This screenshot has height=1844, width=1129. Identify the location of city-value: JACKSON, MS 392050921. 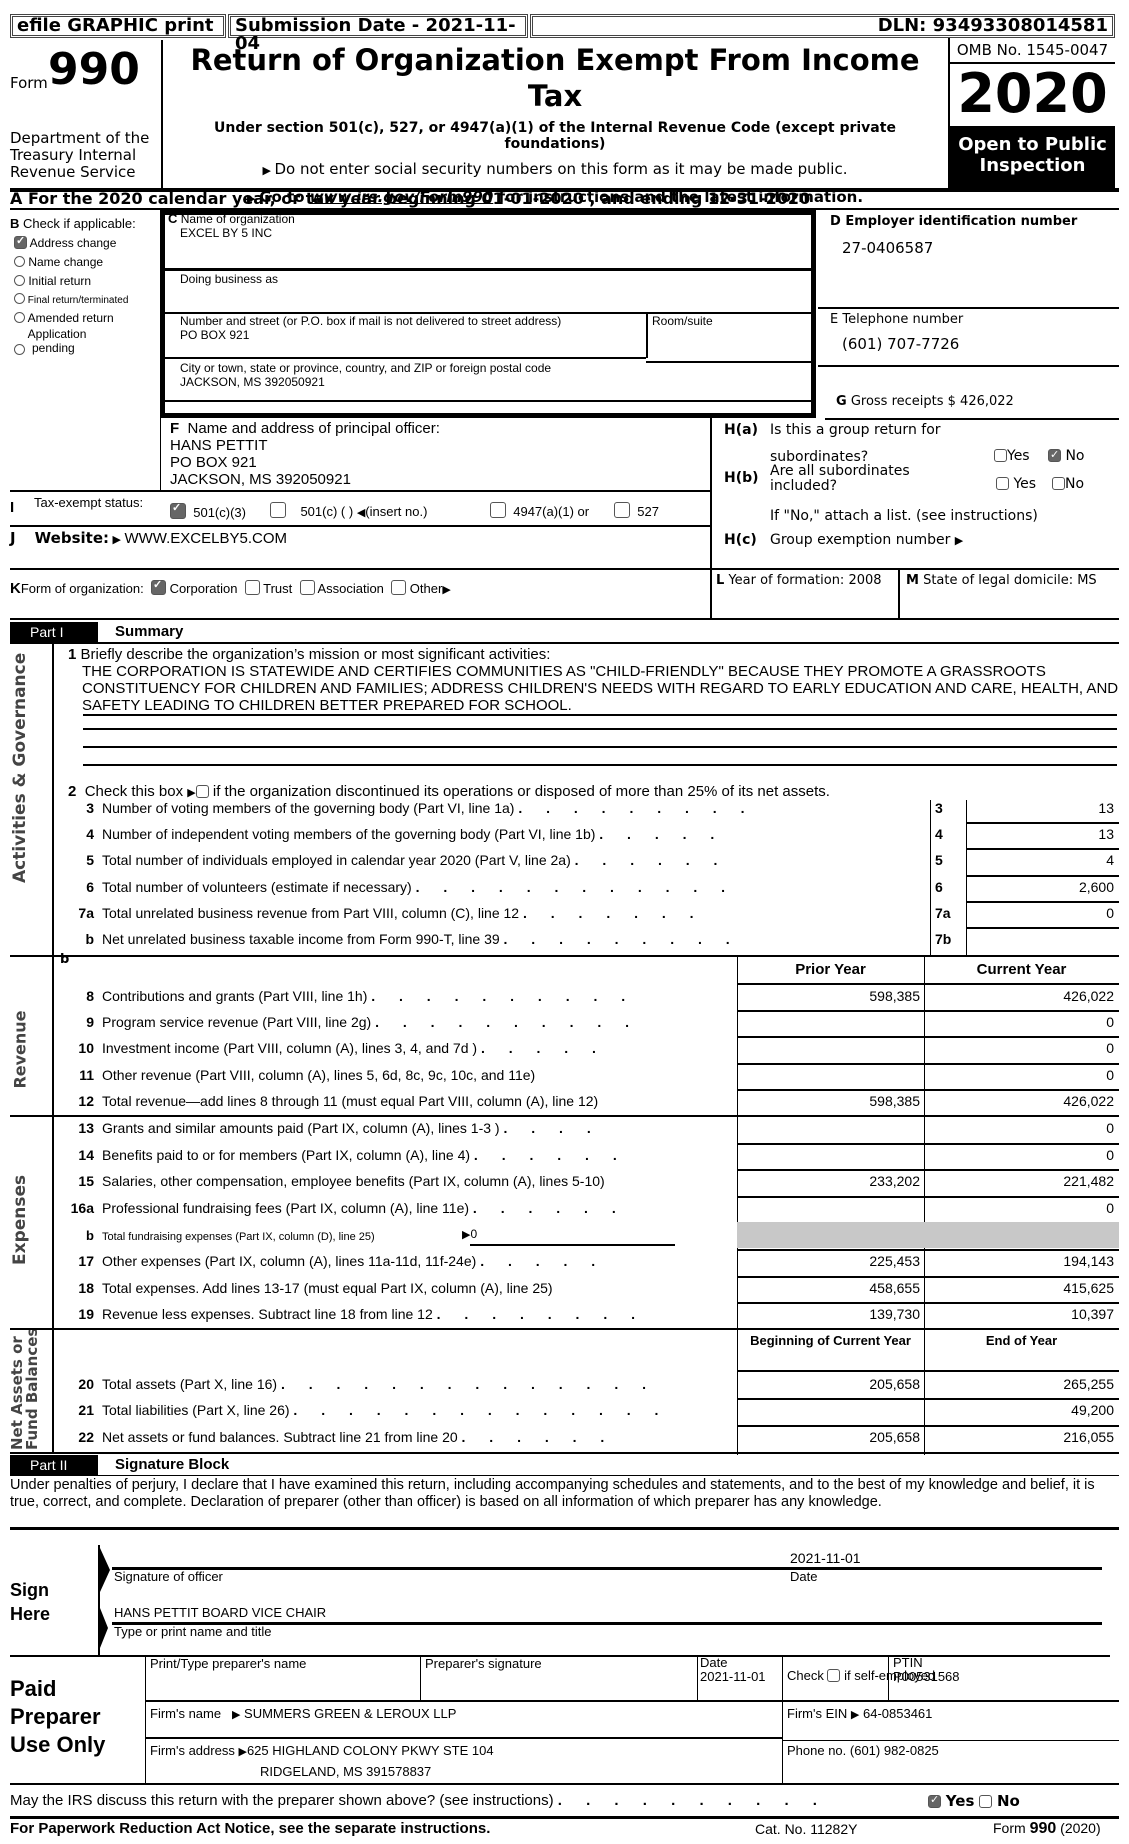
(252, 382).